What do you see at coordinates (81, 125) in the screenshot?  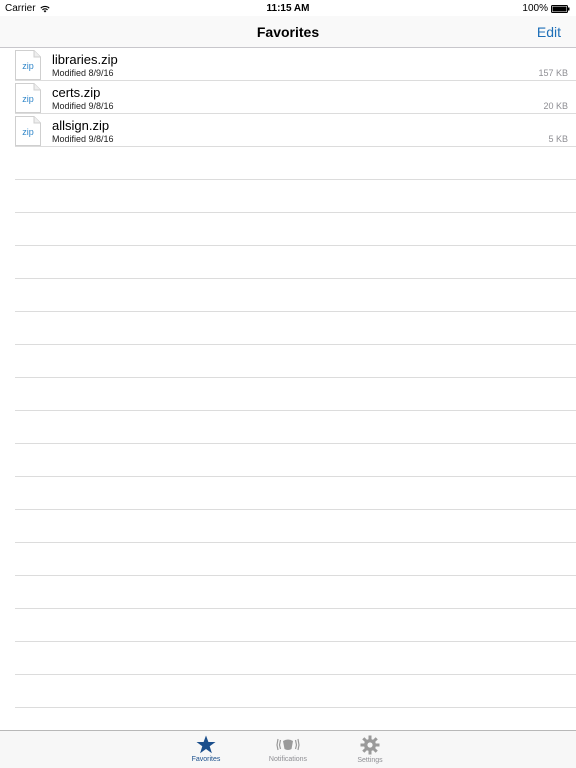 I see `file-name: allsign.zip` at bounding box center [81, 125].